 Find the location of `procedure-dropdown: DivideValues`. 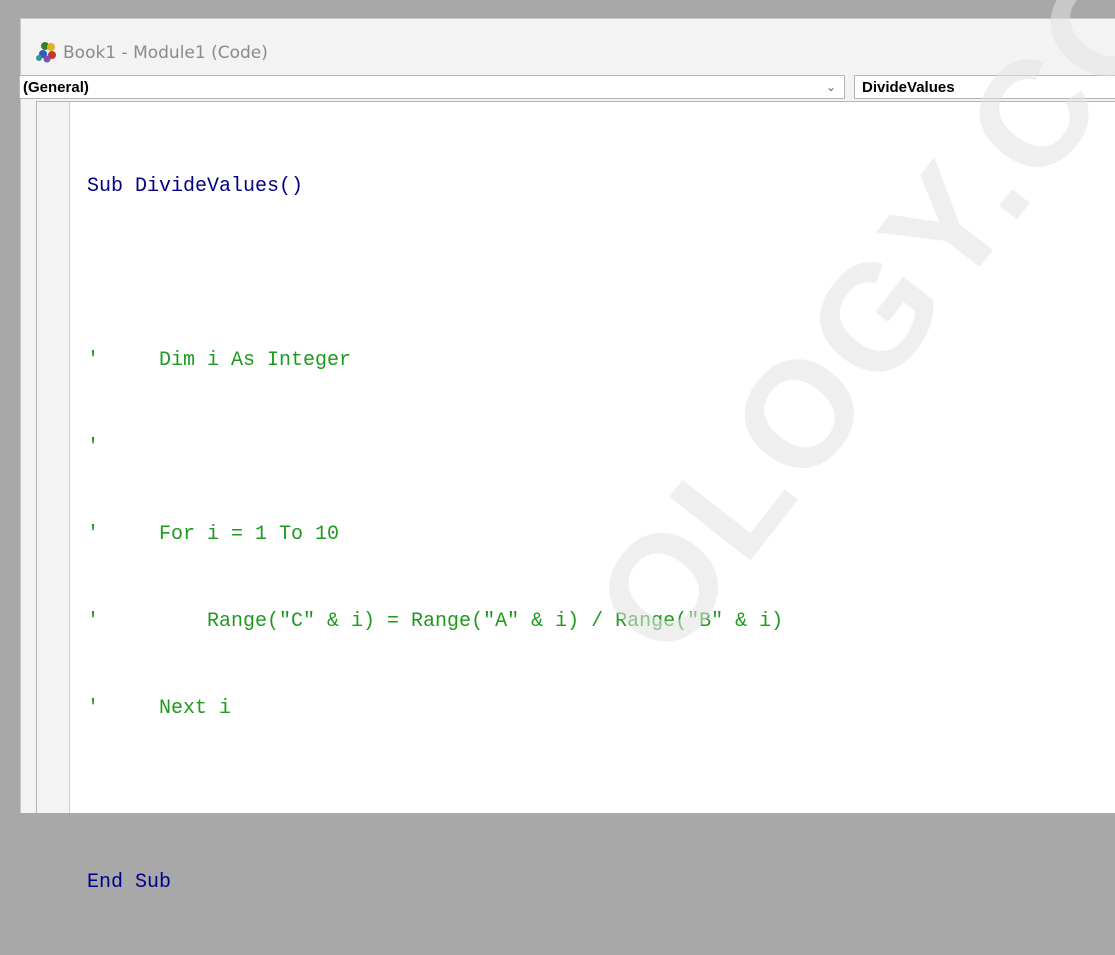

procedure-dropdown: DivideValues is located at coordinates (984, 87).